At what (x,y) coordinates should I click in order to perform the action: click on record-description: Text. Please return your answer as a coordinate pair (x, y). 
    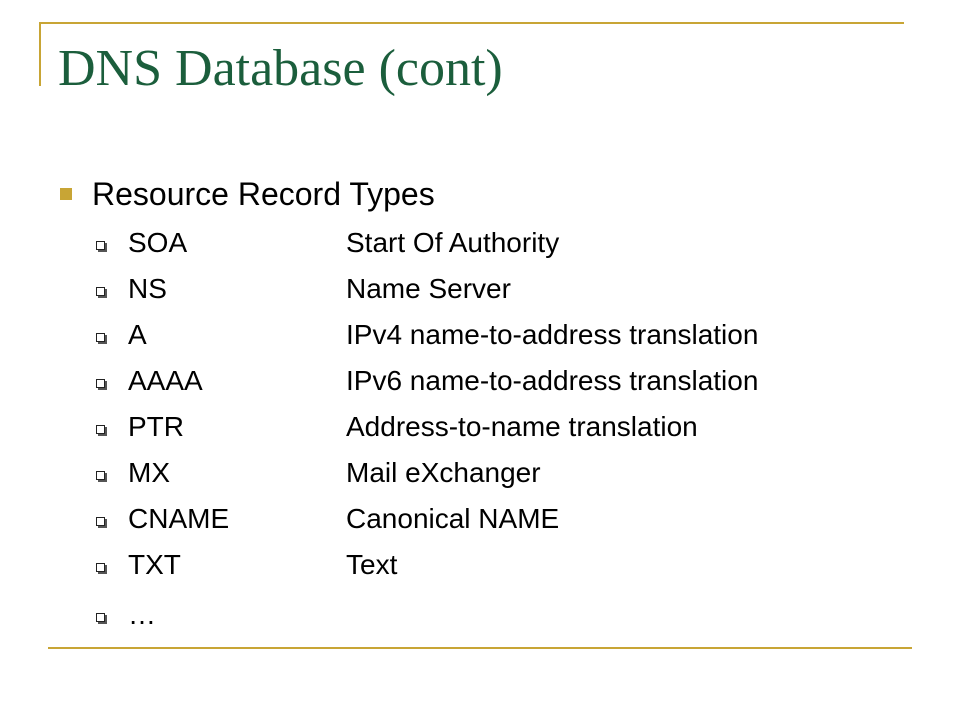
    Looking at the image, I should click on (372, 564).